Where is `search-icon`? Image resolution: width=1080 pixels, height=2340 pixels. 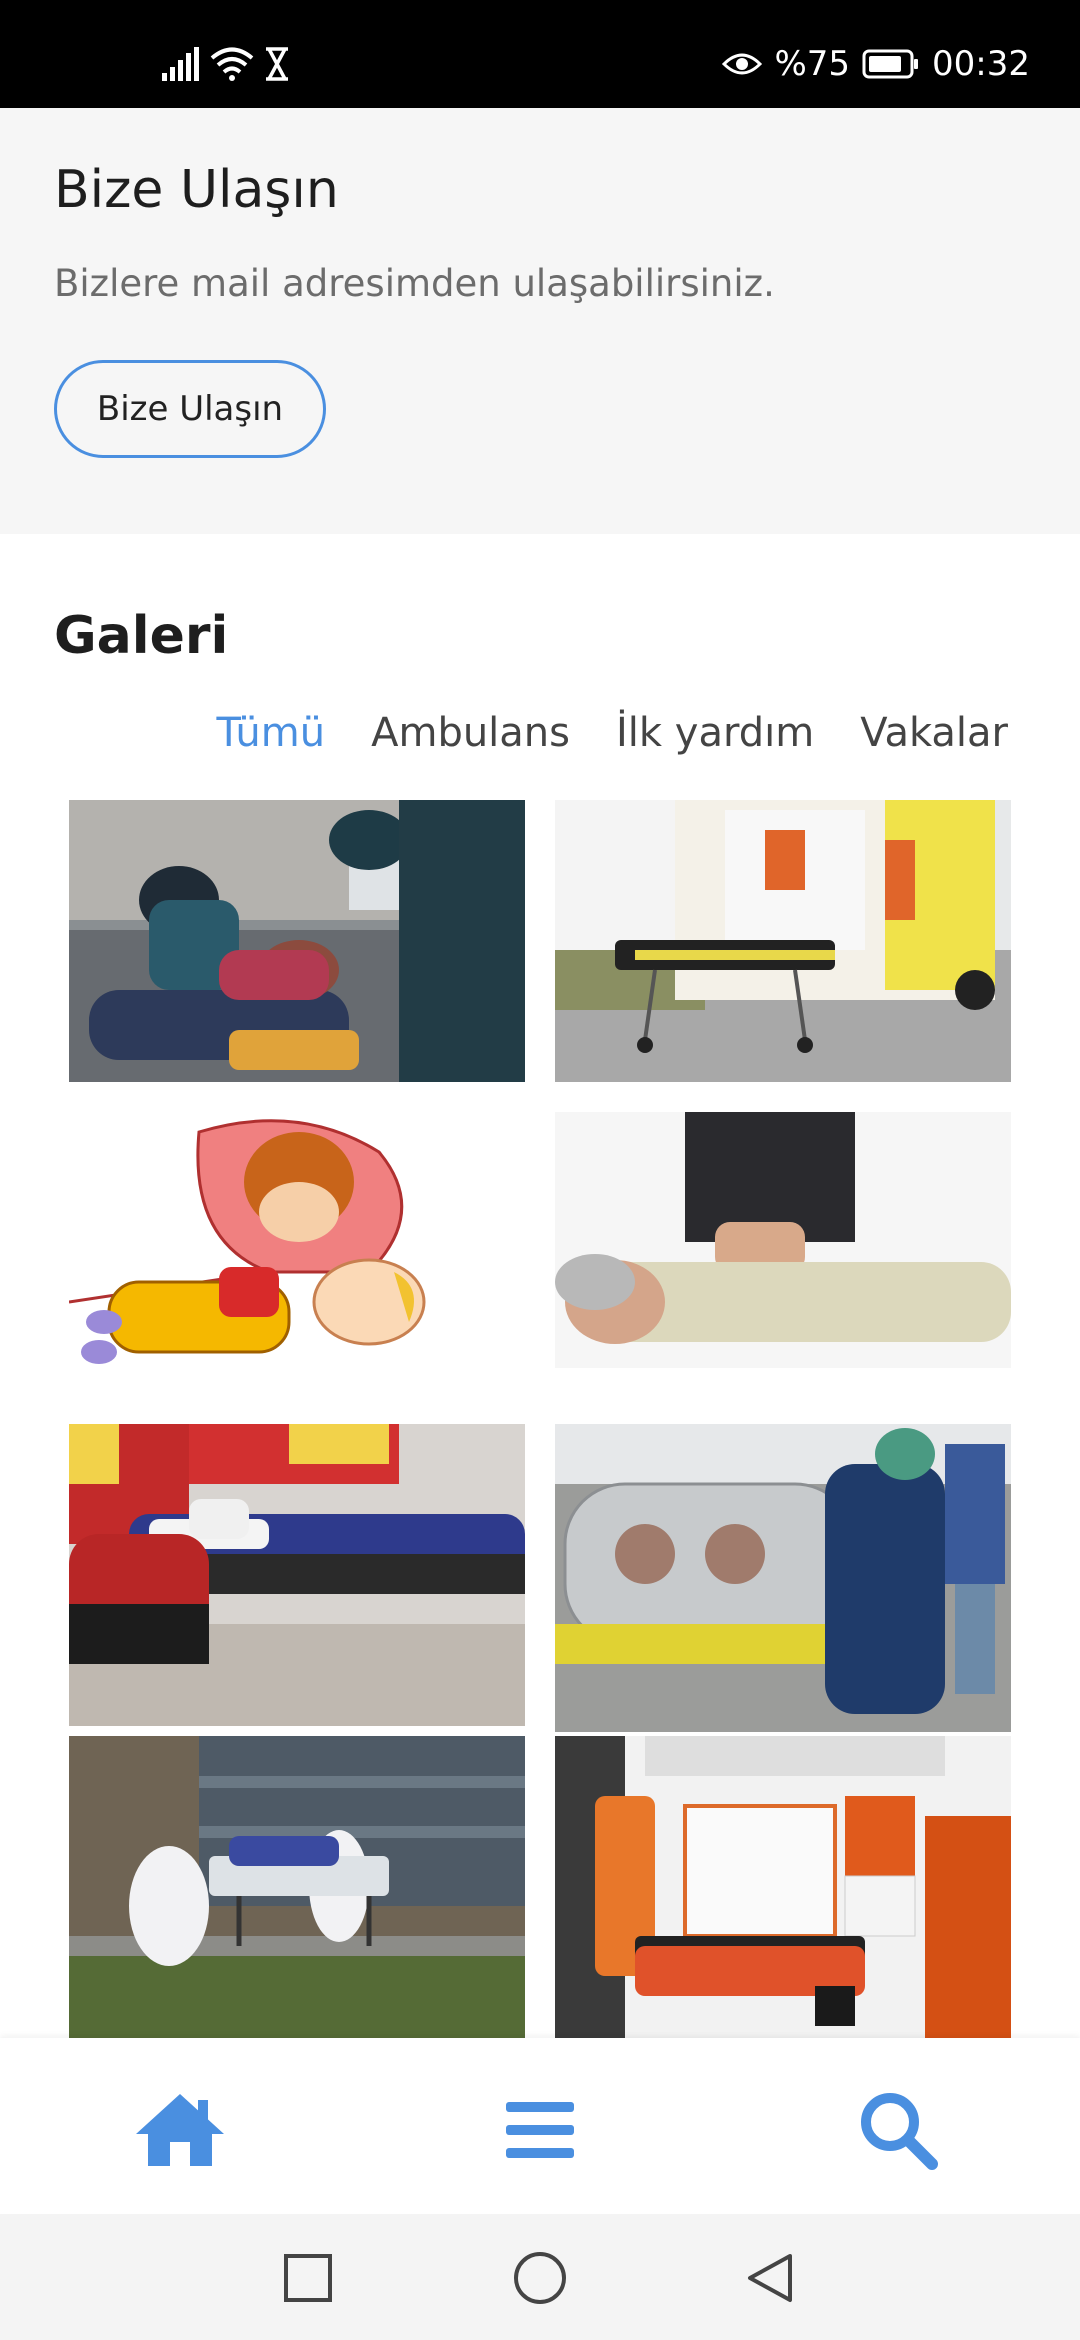
search-icon is located at coordinates (900, 2130).